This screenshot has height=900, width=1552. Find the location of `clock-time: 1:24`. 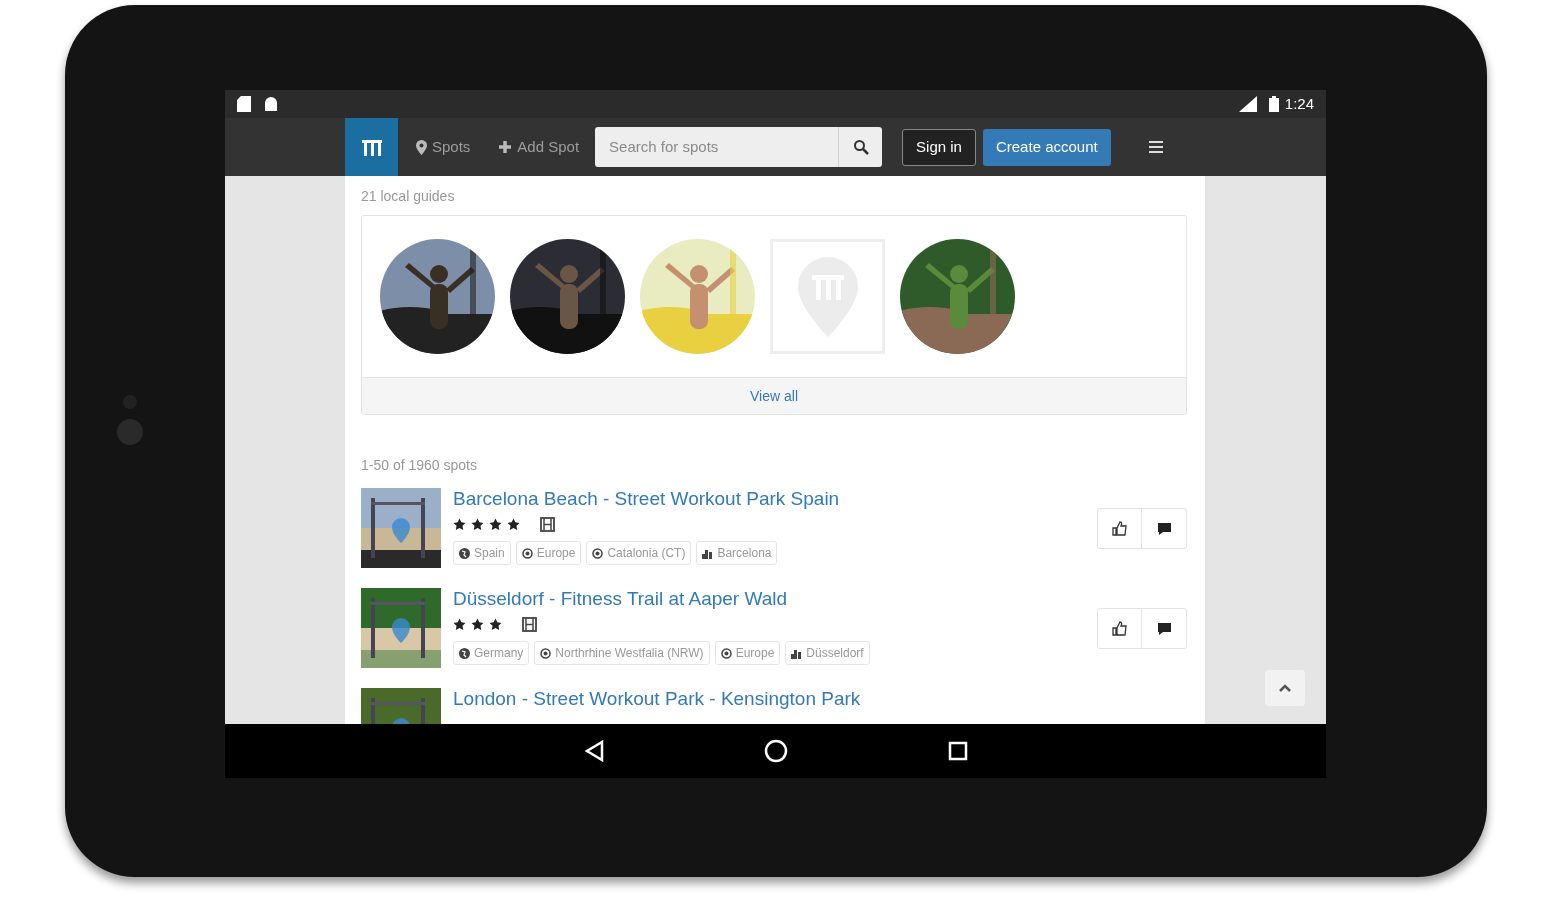

clock-time: 1:24 is located at coordinates (1299, 103).